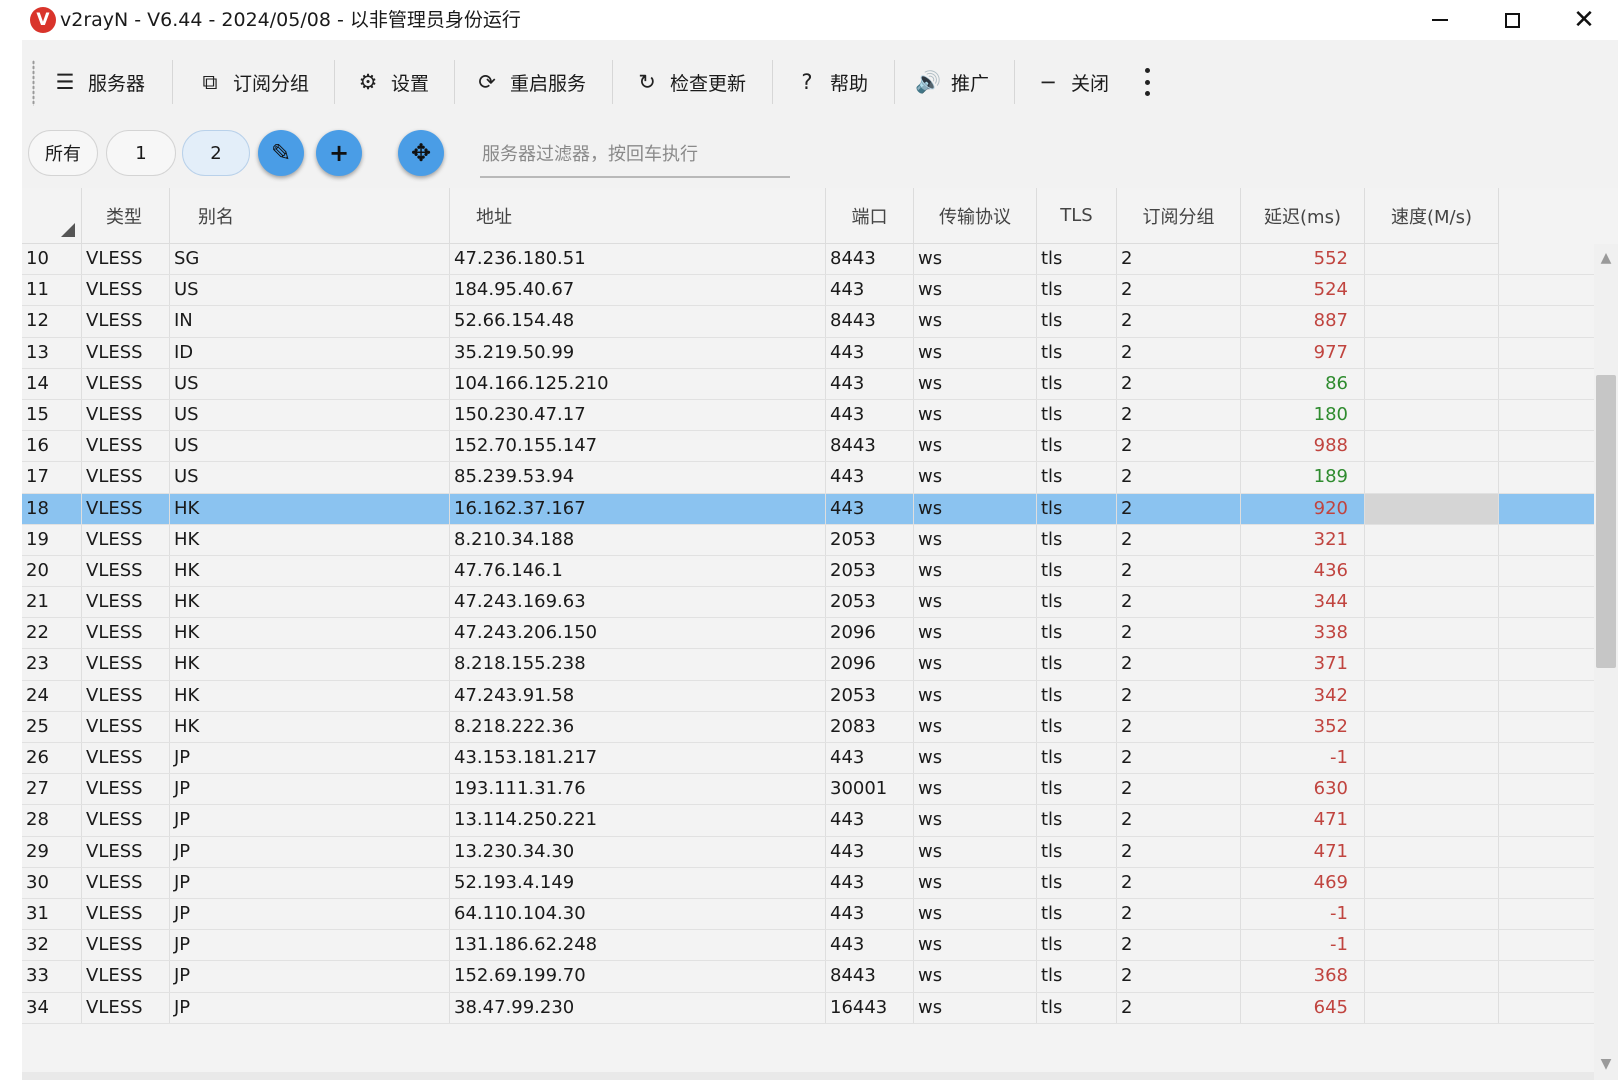 This screenshot has width=1618, height=1080. Describe the element at coordinates (808, 384) in the screenshot. I see `table-row: 14 VLESS US 104.166.125.210 443 ws tls 2 86` at that location.